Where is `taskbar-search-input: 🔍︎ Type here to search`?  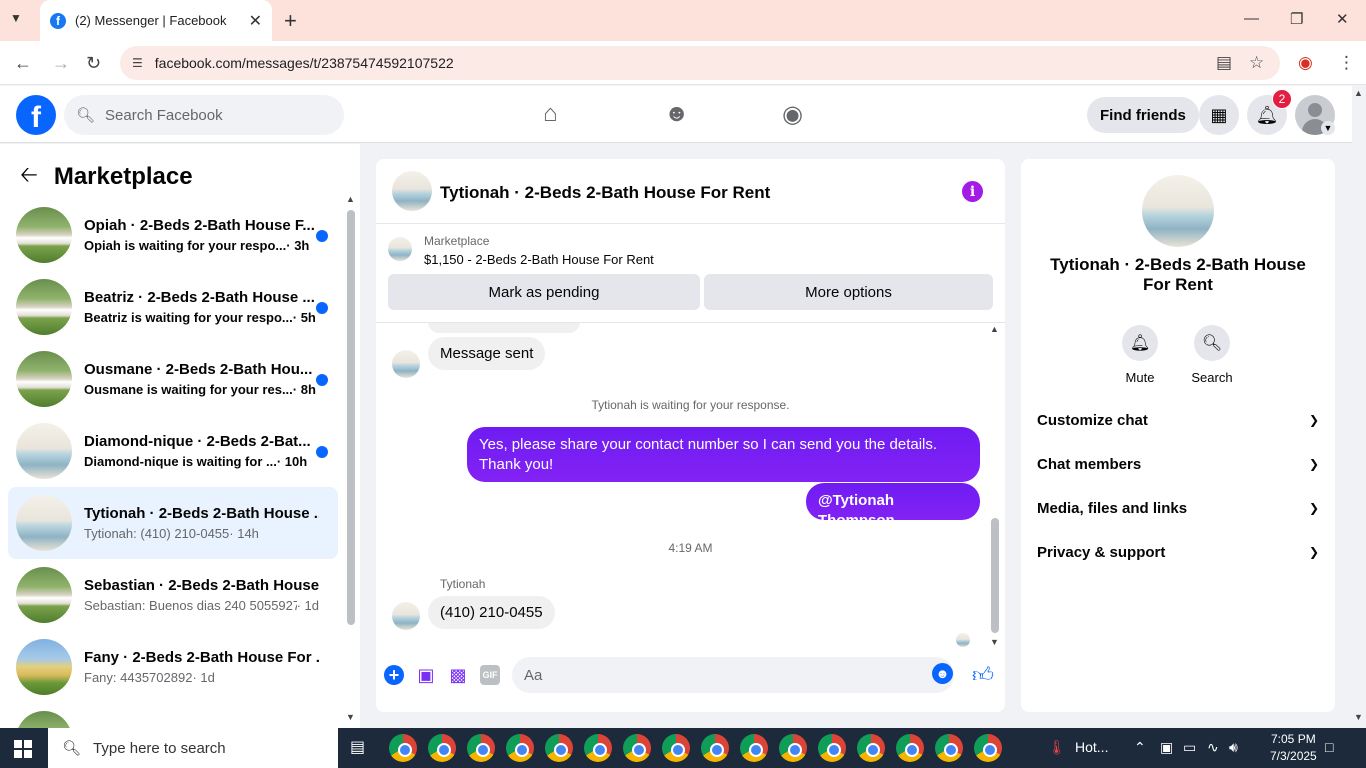 taskbar-search-input: 🔍︎ Type here to search is located at coordinates (193, 748).